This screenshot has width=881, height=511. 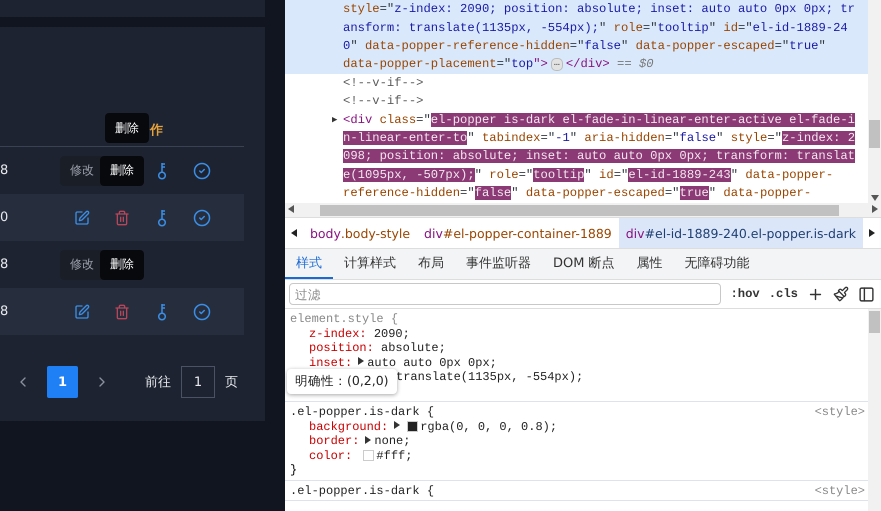 I want to click on property-name: inset:, so click(x=330, y=363).